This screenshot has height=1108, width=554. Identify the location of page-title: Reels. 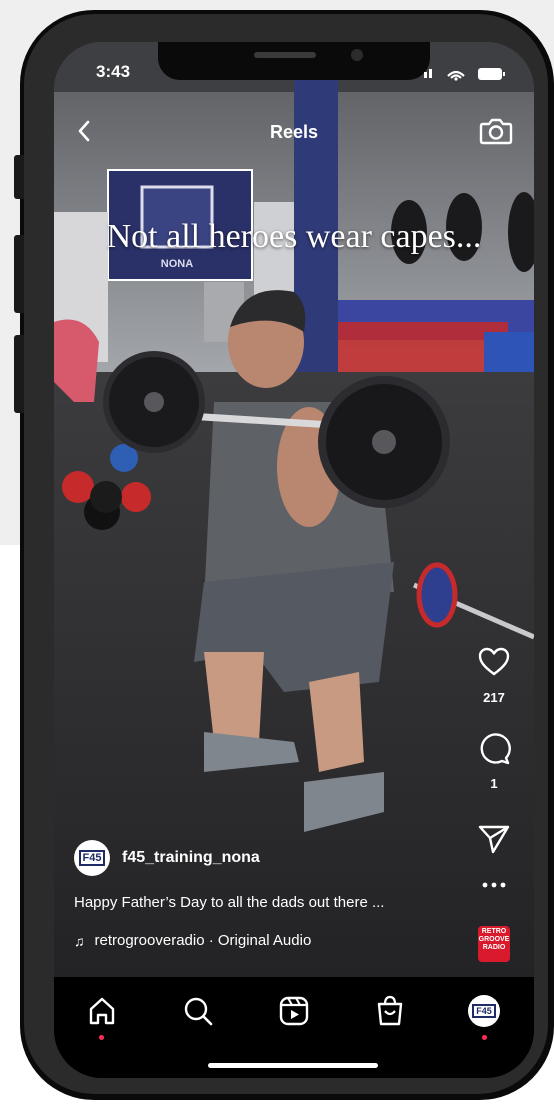
(294, 132).